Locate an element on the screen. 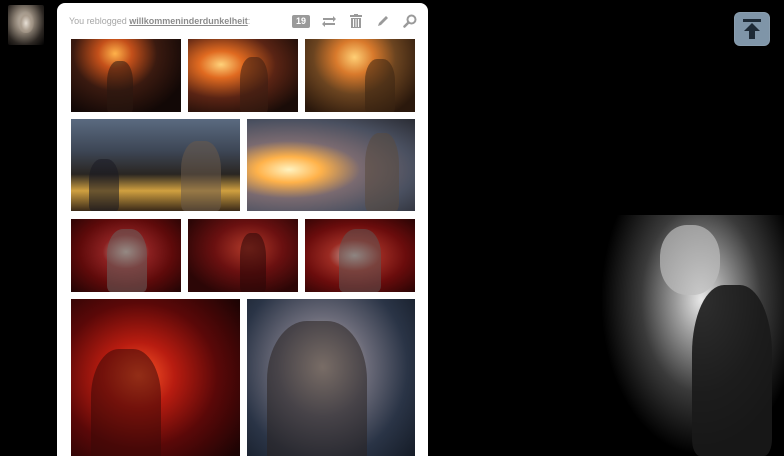  reblog-source-link: willkommeninderdunkelheit is located at coordinates (188, 21).